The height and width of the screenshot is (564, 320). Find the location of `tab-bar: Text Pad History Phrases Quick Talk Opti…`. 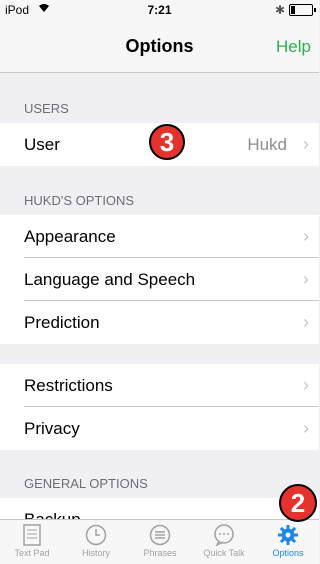

tab-bar: Text Pad History Phrases Quick Talk Opti… is located at coordinates (159, 541).